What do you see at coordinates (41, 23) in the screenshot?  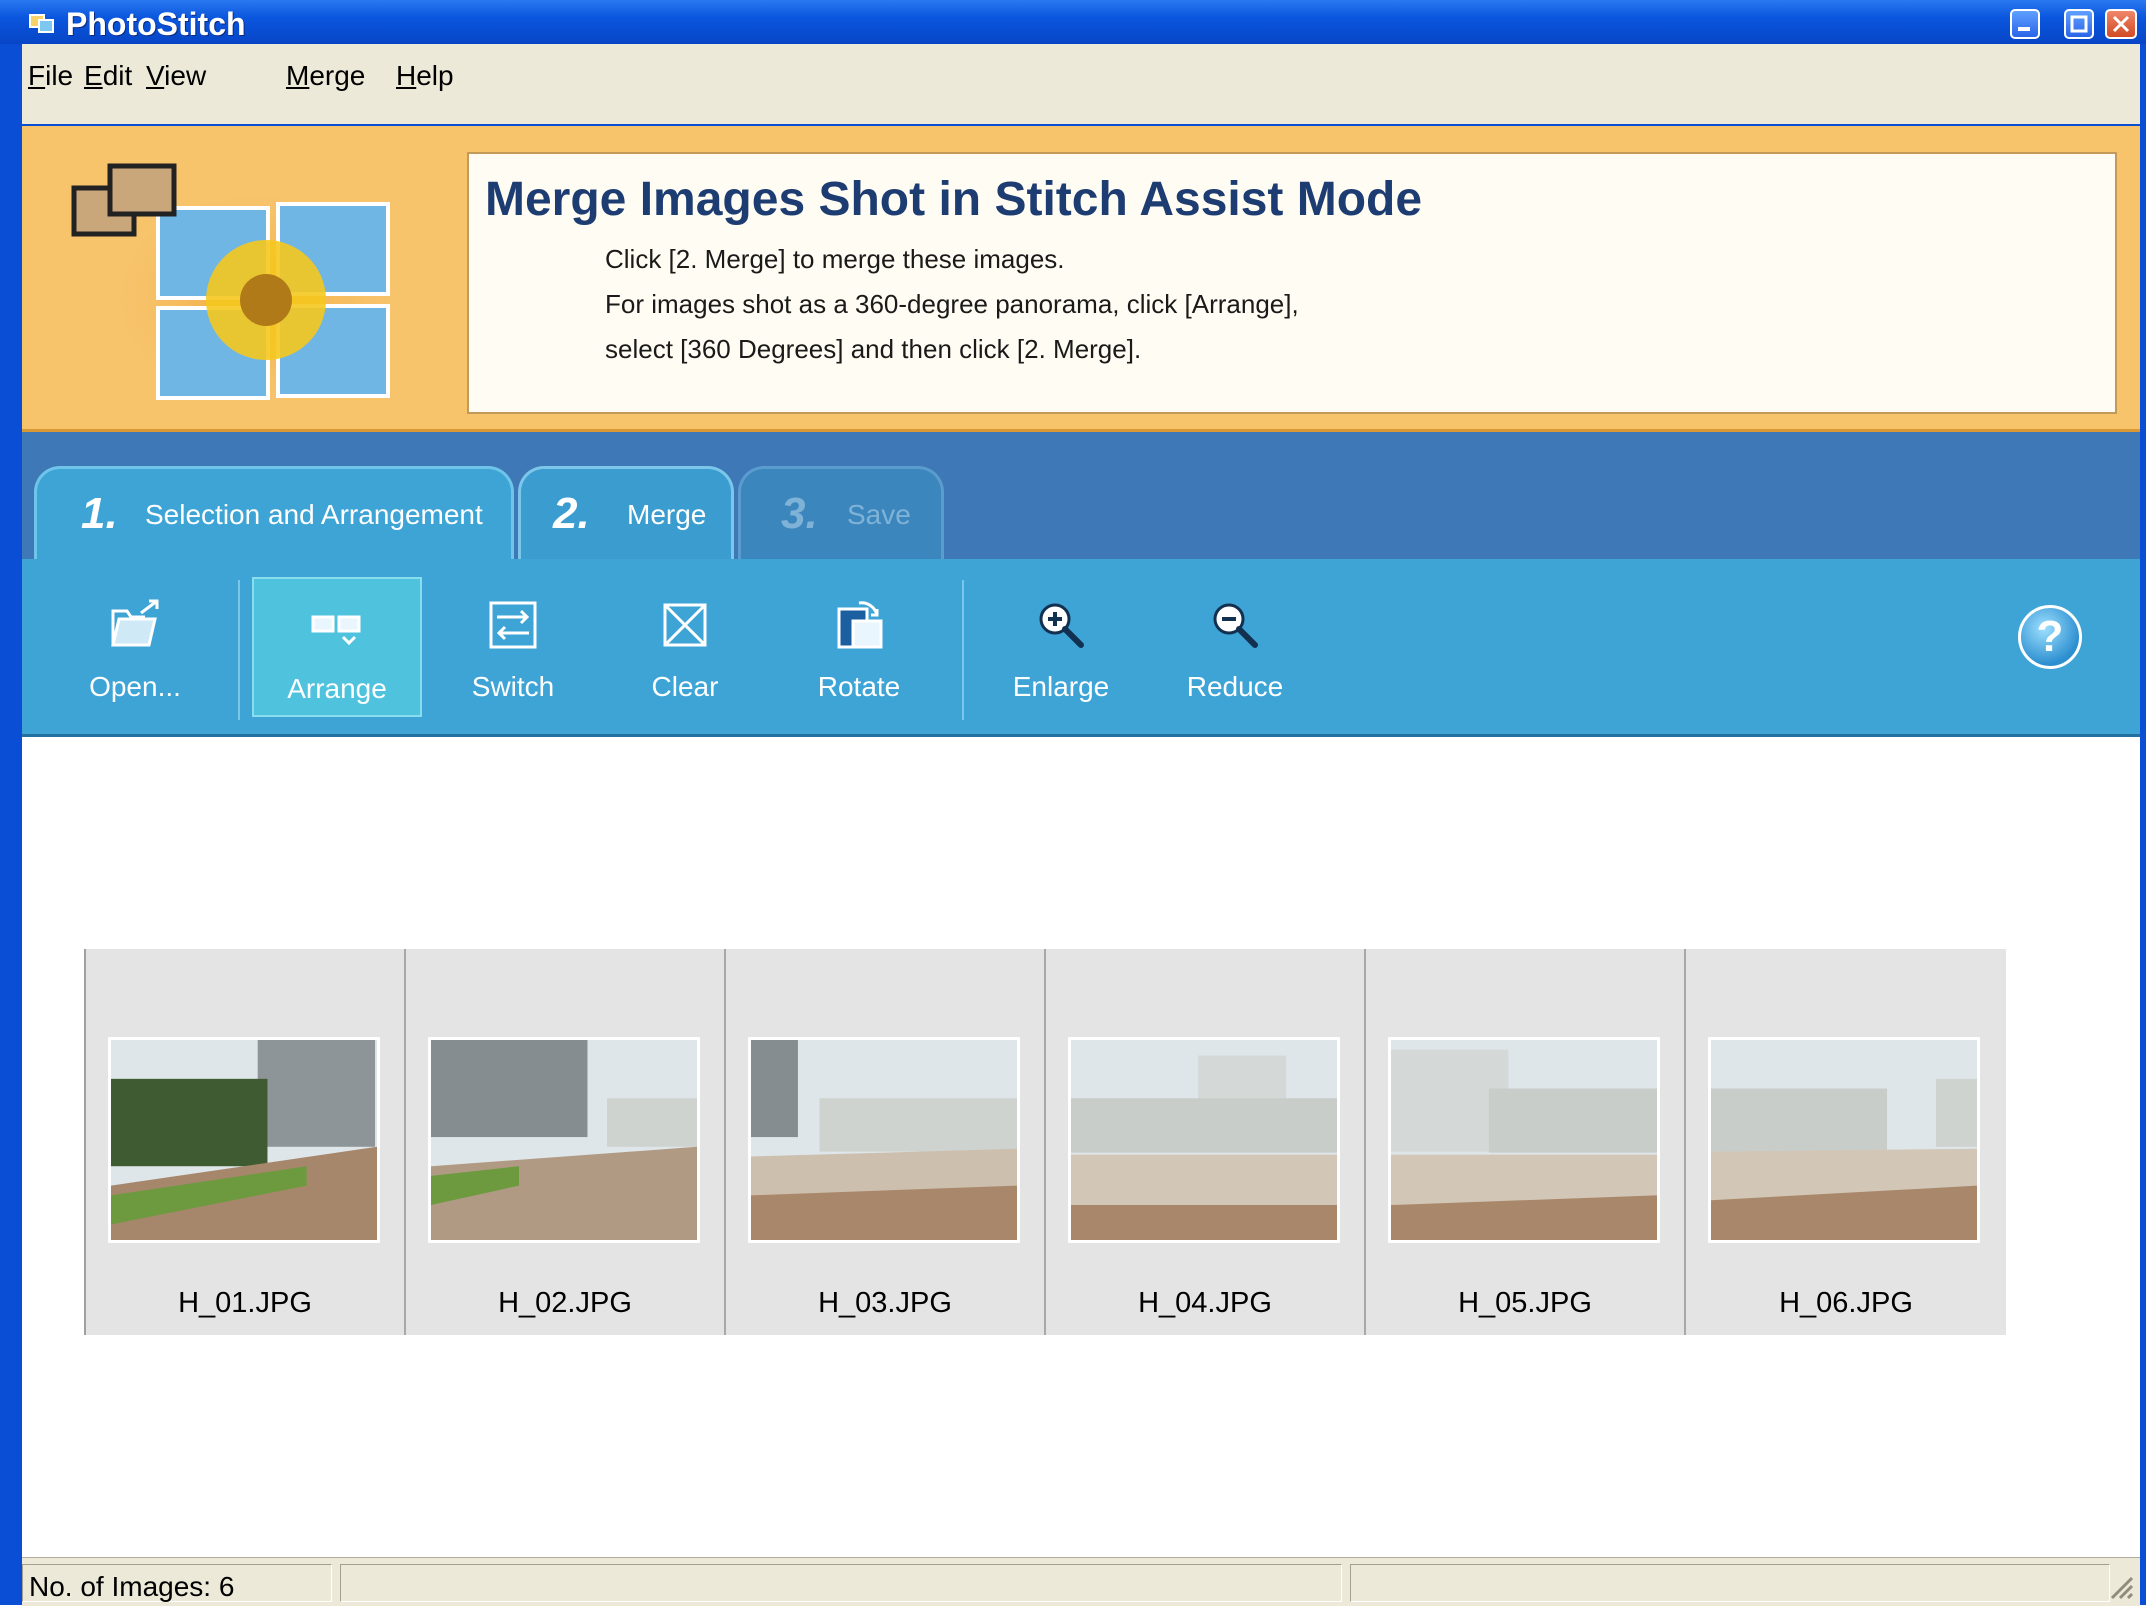 I see `photostitch-app-icon` at bounding box center [41, 23].